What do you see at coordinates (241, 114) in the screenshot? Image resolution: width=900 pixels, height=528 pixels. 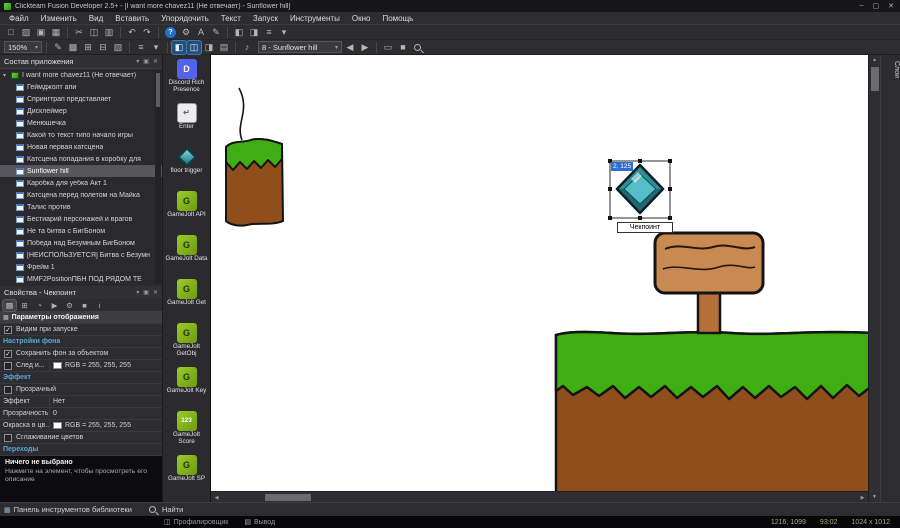 I see `string-sprite` at bounding box center [241, 114].